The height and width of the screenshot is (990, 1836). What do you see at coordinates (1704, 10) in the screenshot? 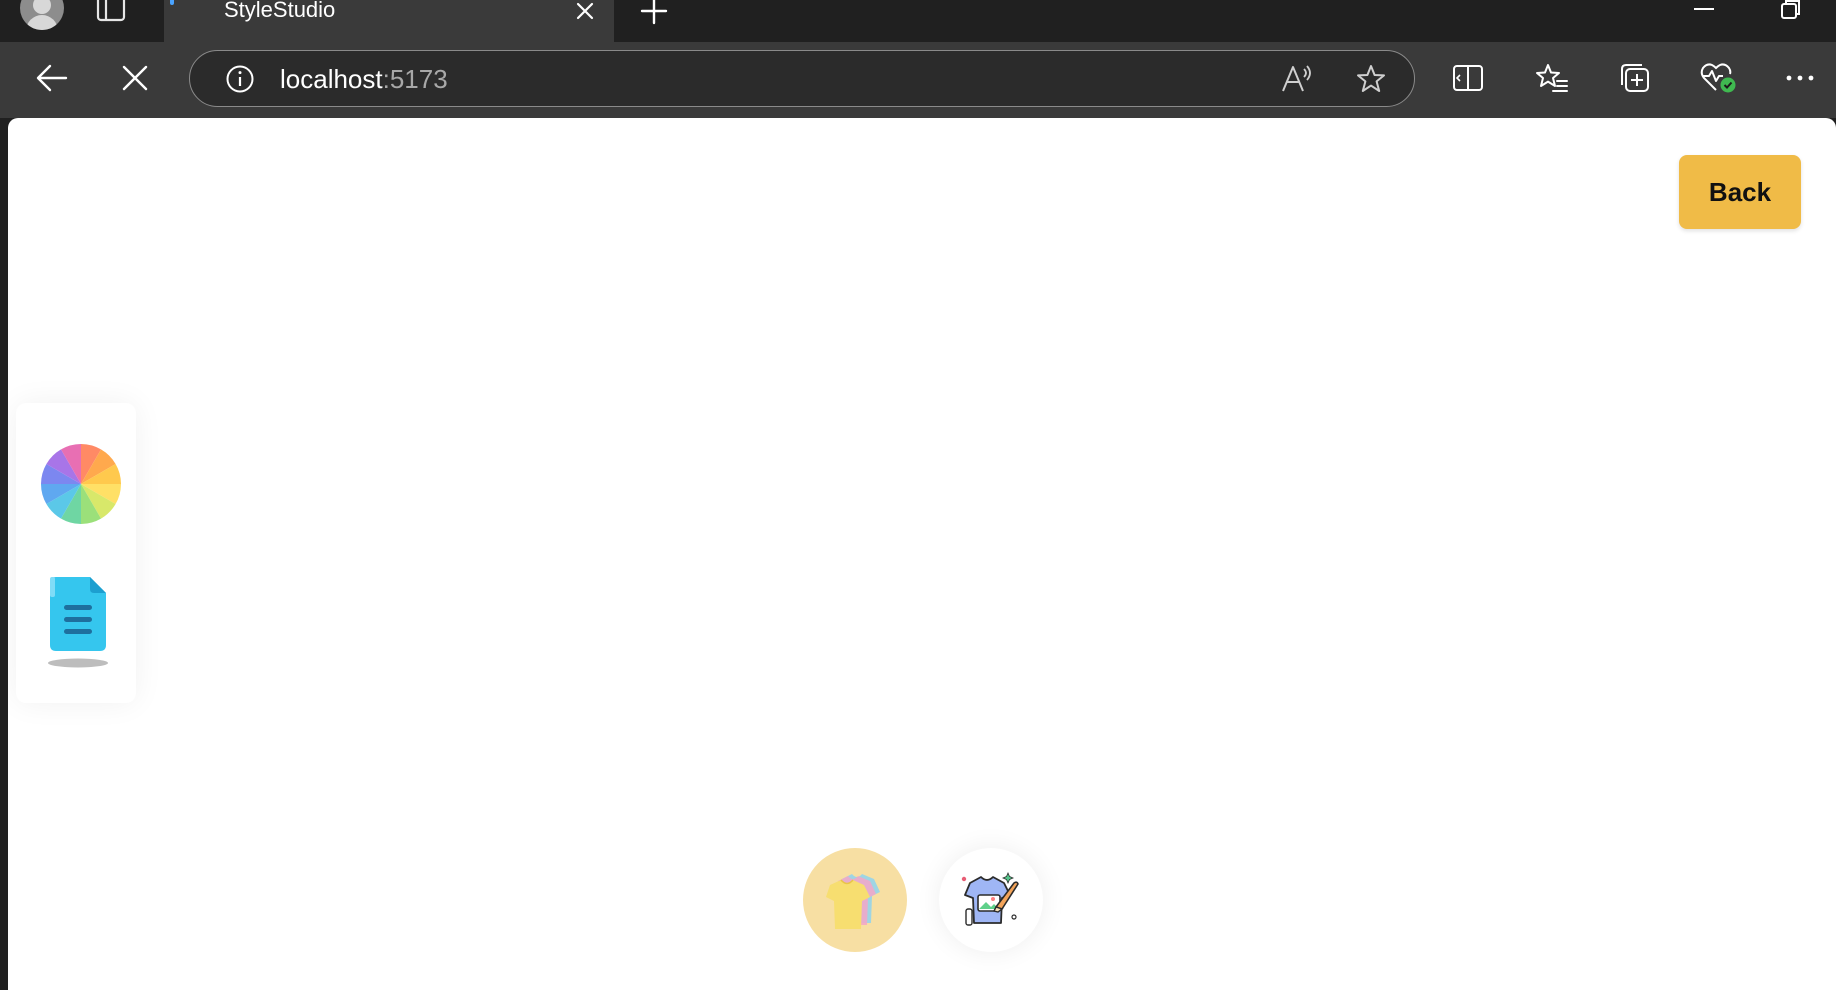
I see `minimize-icon` at bounding box center [1704, 10].